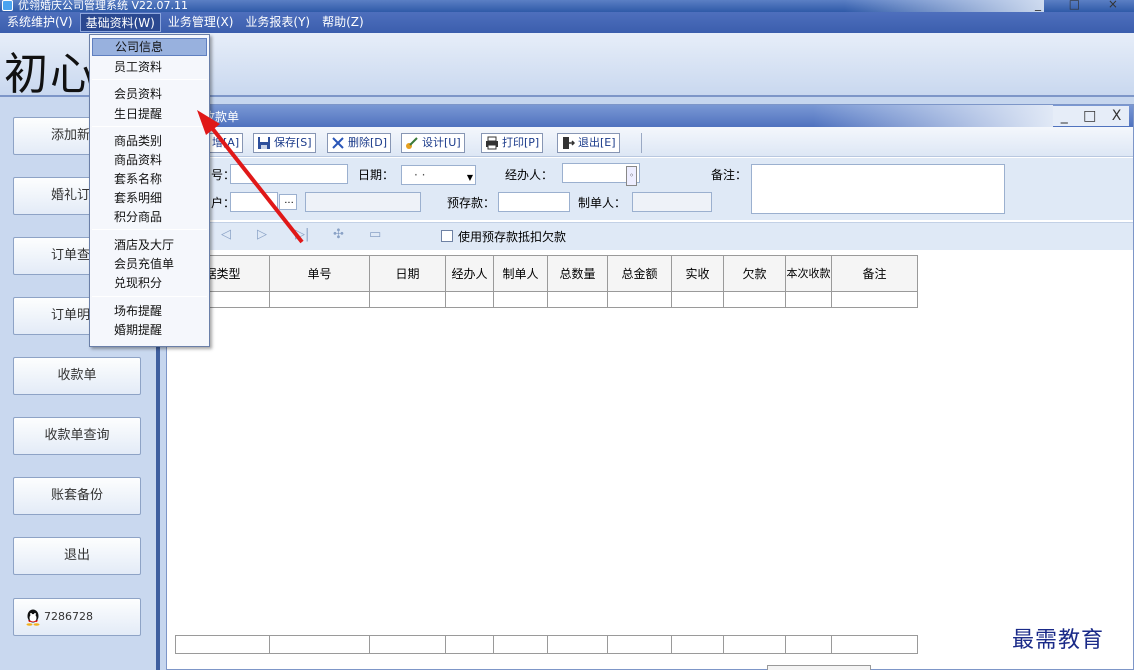 The height and width of the screenshot is (670, 1134). What do you see at coordinates (650, 189) in the screenshot?
I see `receipt-form: 号： 日期： · · ▼ 经办人： ◦ 备注： 户： ... 预存款： 制单人：` at bounding box center [650, 189].